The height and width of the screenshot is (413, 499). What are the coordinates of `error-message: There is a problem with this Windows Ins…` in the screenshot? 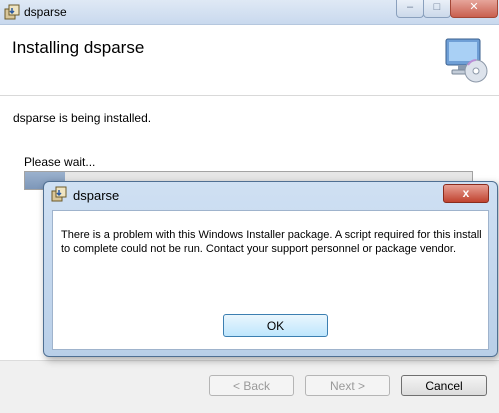 It's located at (271, 242).